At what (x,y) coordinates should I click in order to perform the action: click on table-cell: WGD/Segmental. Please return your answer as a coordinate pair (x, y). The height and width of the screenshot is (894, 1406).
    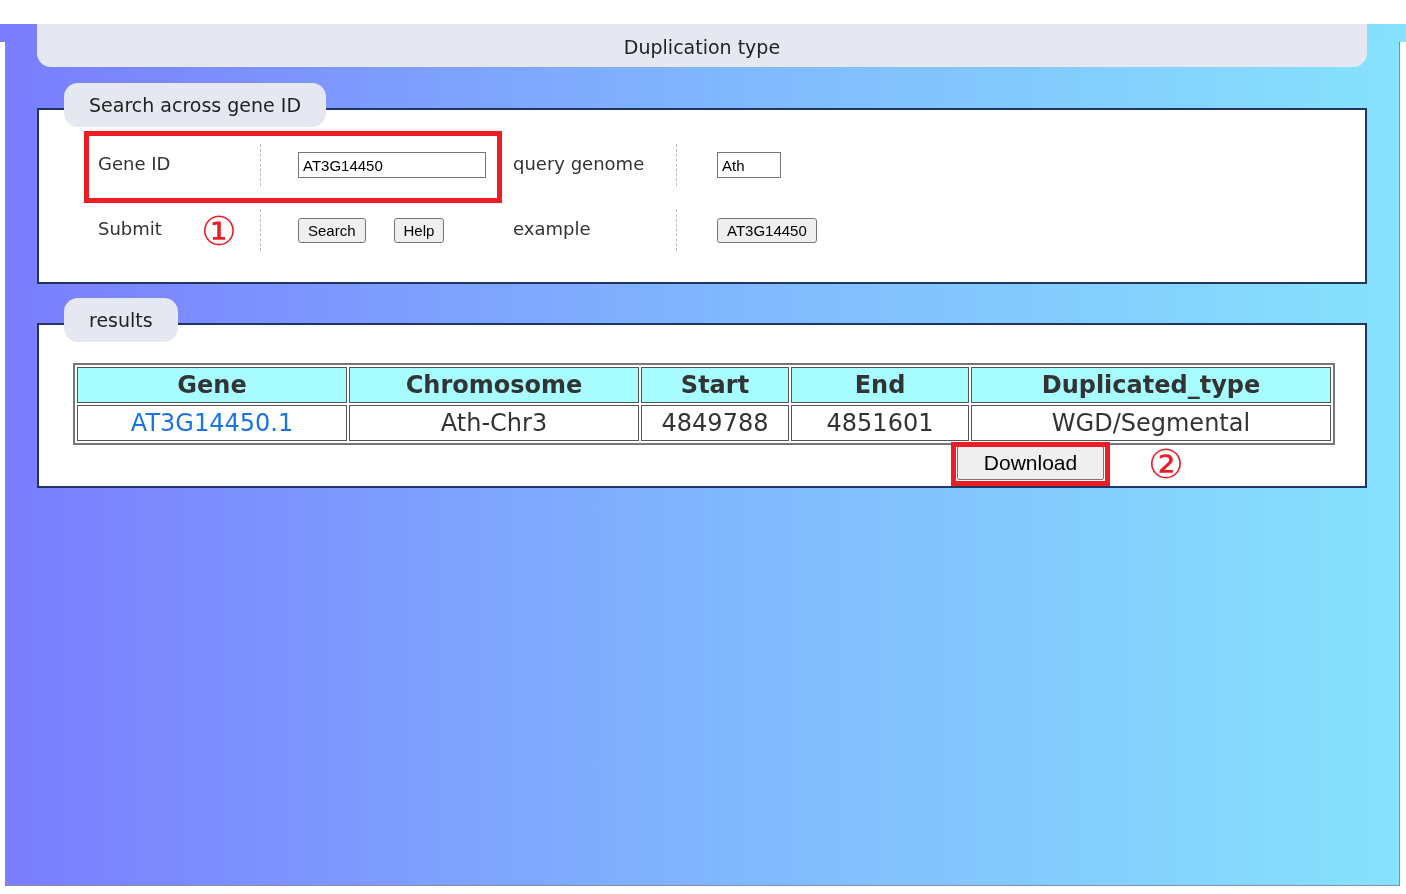
    Looking at the image, I should click on (1151, 423).